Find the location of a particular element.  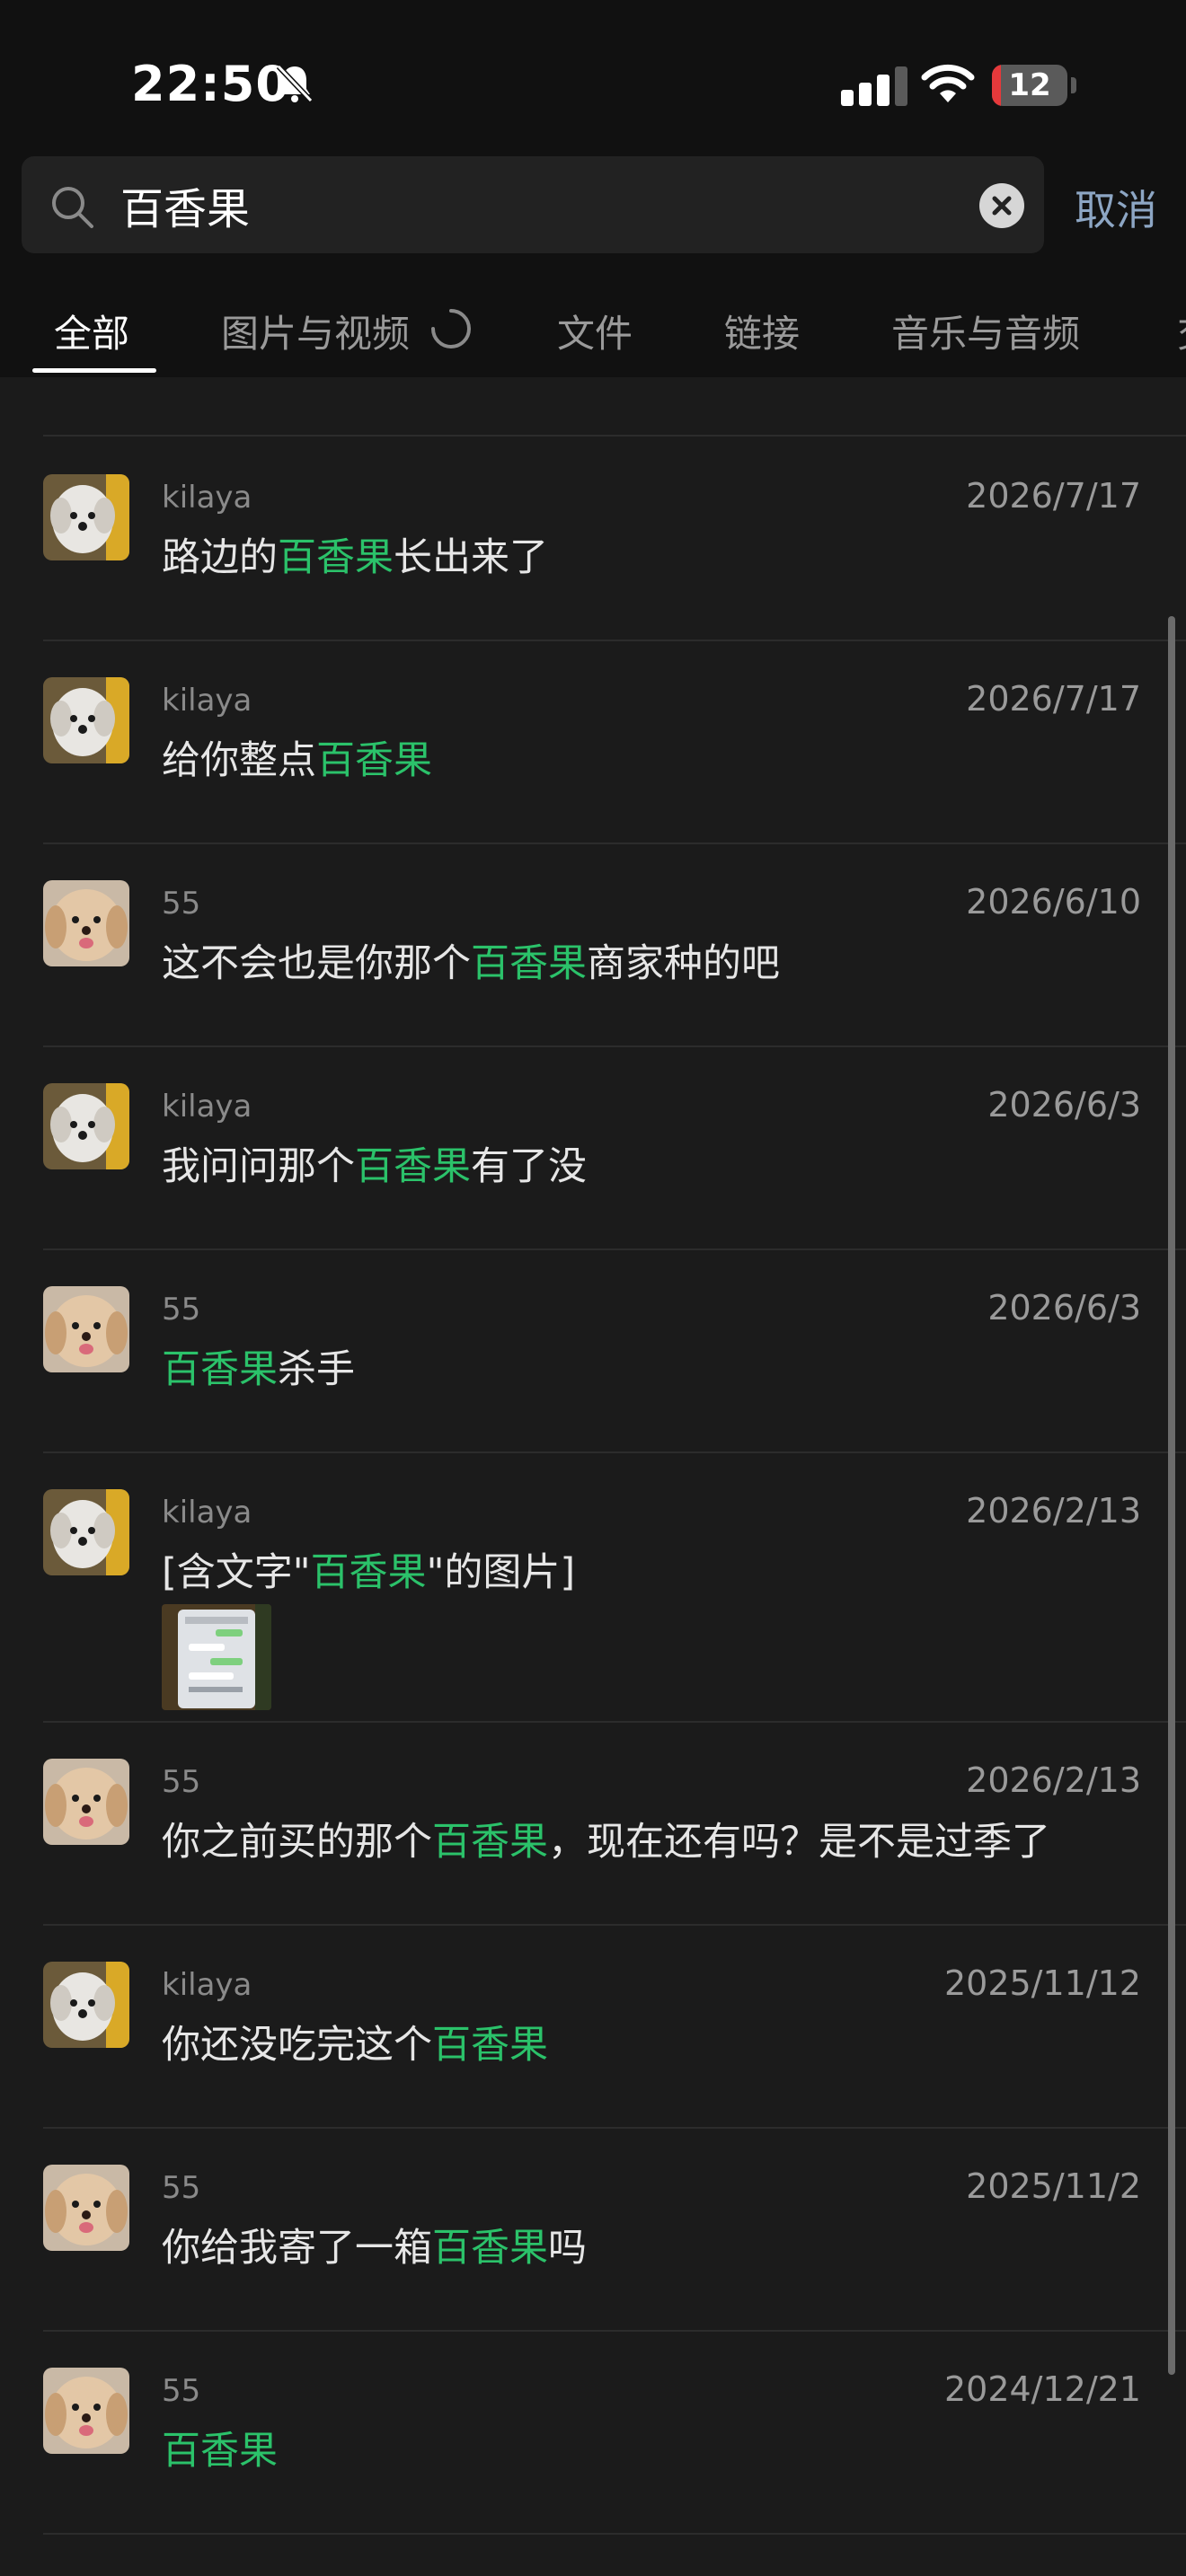

message-text: 你还没吃完这个百香果 is located at coordinates (355, 2041).